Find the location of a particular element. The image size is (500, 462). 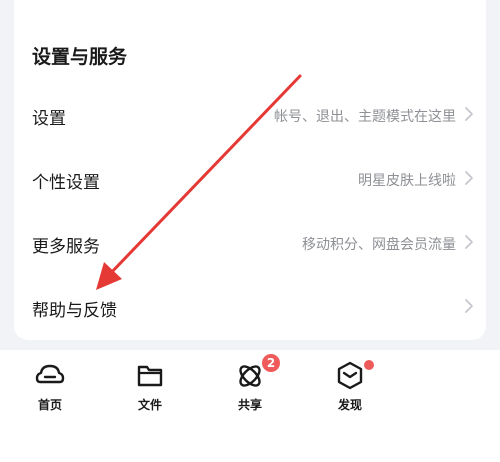

tab-share: 2 共享 is located at coordinates (250, 383).